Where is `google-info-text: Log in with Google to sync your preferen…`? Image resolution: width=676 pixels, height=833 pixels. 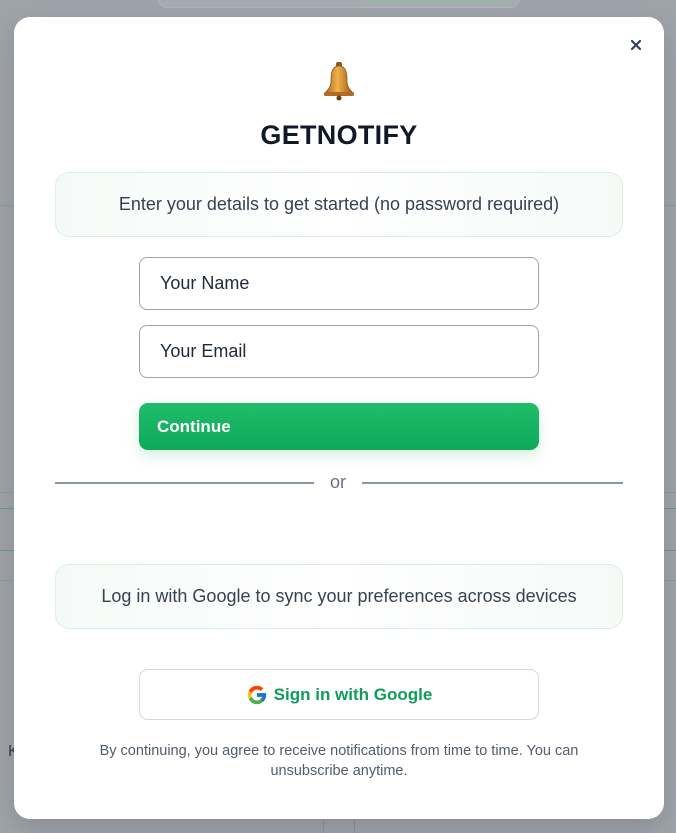
google-info-text: Log in with Google to sync your preferen… is located at coordinates (339, 596).